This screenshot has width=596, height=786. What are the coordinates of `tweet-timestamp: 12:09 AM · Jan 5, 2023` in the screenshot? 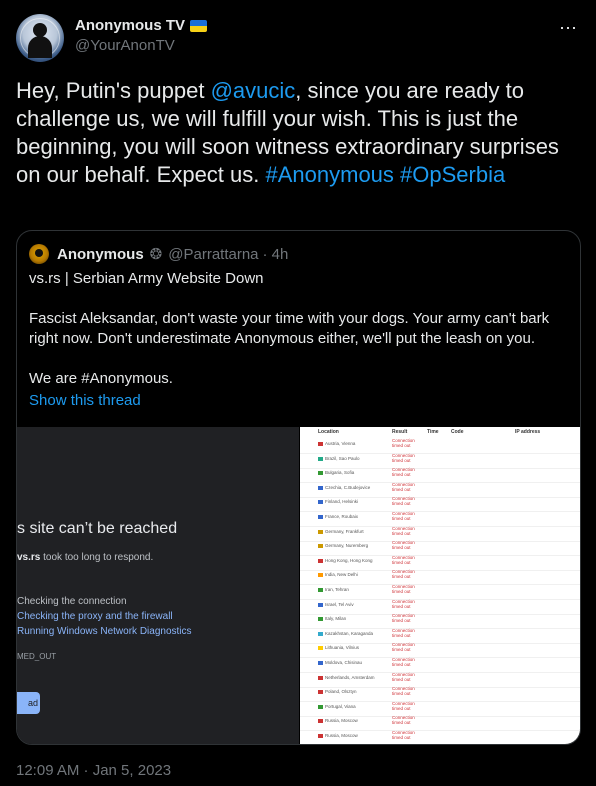 It's located at (93, 770).